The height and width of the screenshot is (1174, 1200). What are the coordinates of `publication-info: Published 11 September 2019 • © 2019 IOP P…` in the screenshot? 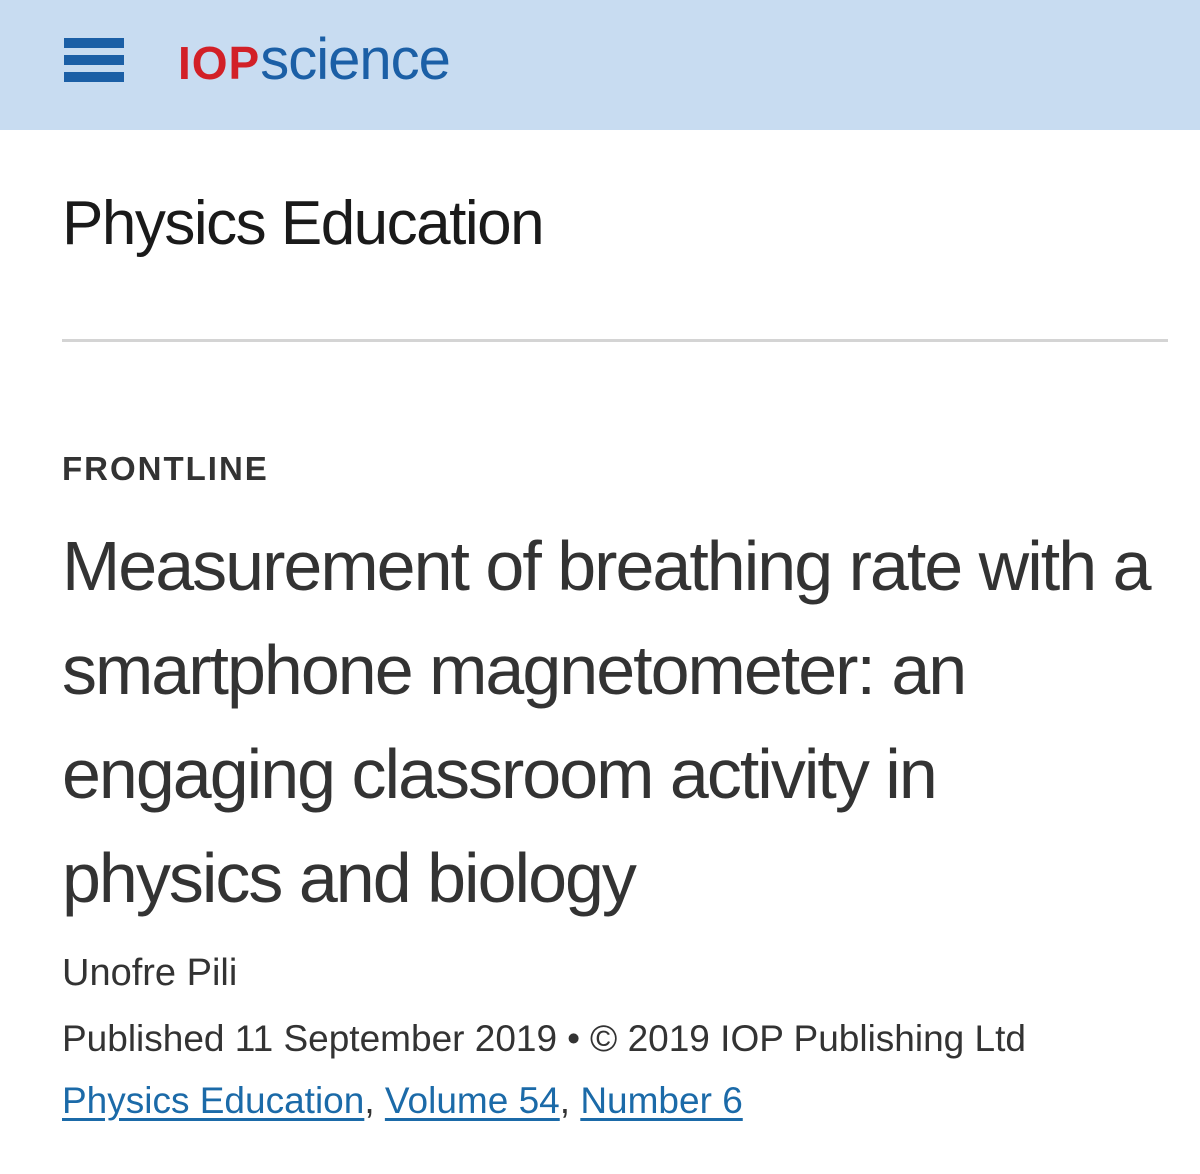 It's located at (544, 1039).